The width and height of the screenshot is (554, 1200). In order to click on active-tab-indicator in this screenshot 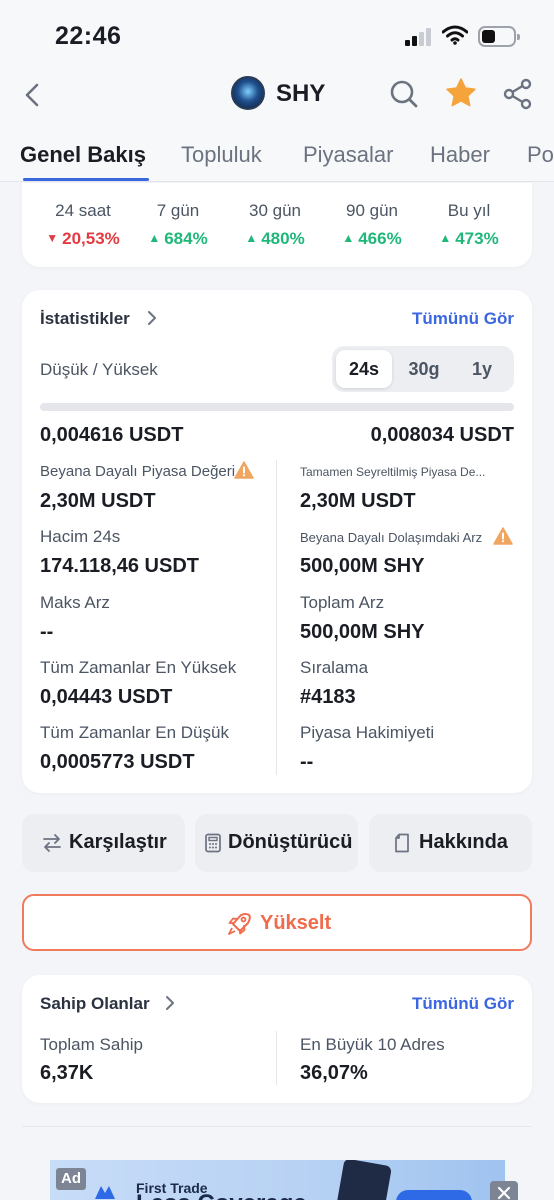, I will do `click(86, 179)`.